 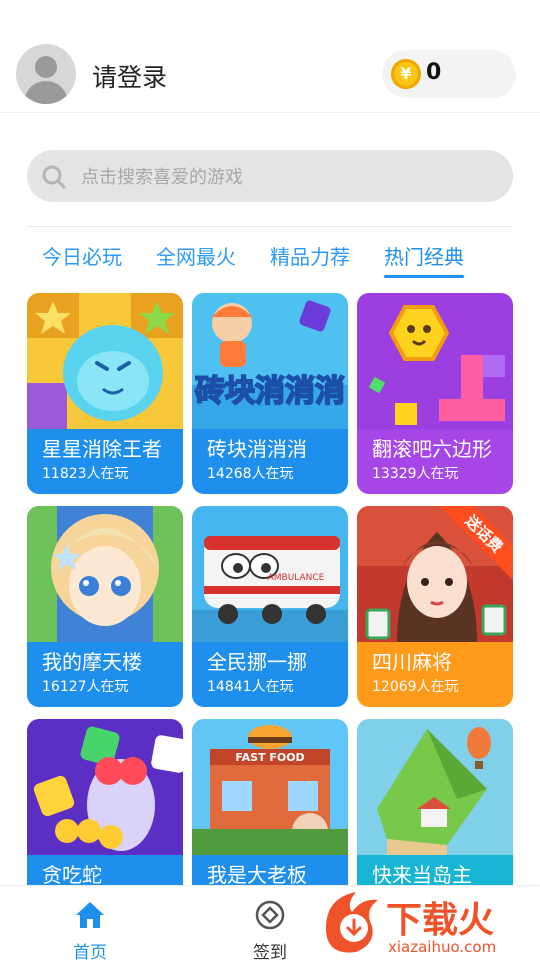 I want to click on divider, so click(x=270, y=226).